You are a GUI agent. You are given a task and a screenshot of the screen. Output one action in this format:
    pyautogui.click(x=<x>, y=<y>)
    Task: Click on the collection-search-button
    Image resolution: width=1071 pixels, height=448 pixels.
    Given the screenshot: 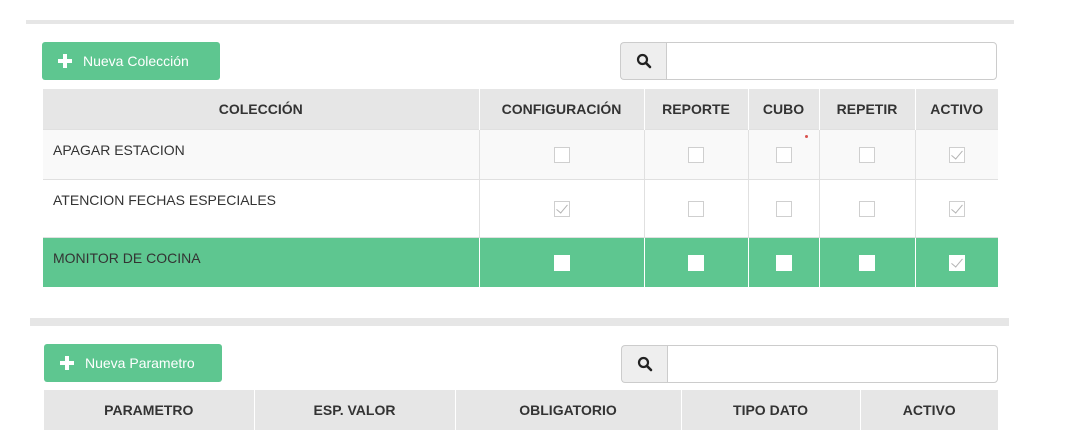 What is the action you would take?
    pyautogui.click(x=643, y=61)
    